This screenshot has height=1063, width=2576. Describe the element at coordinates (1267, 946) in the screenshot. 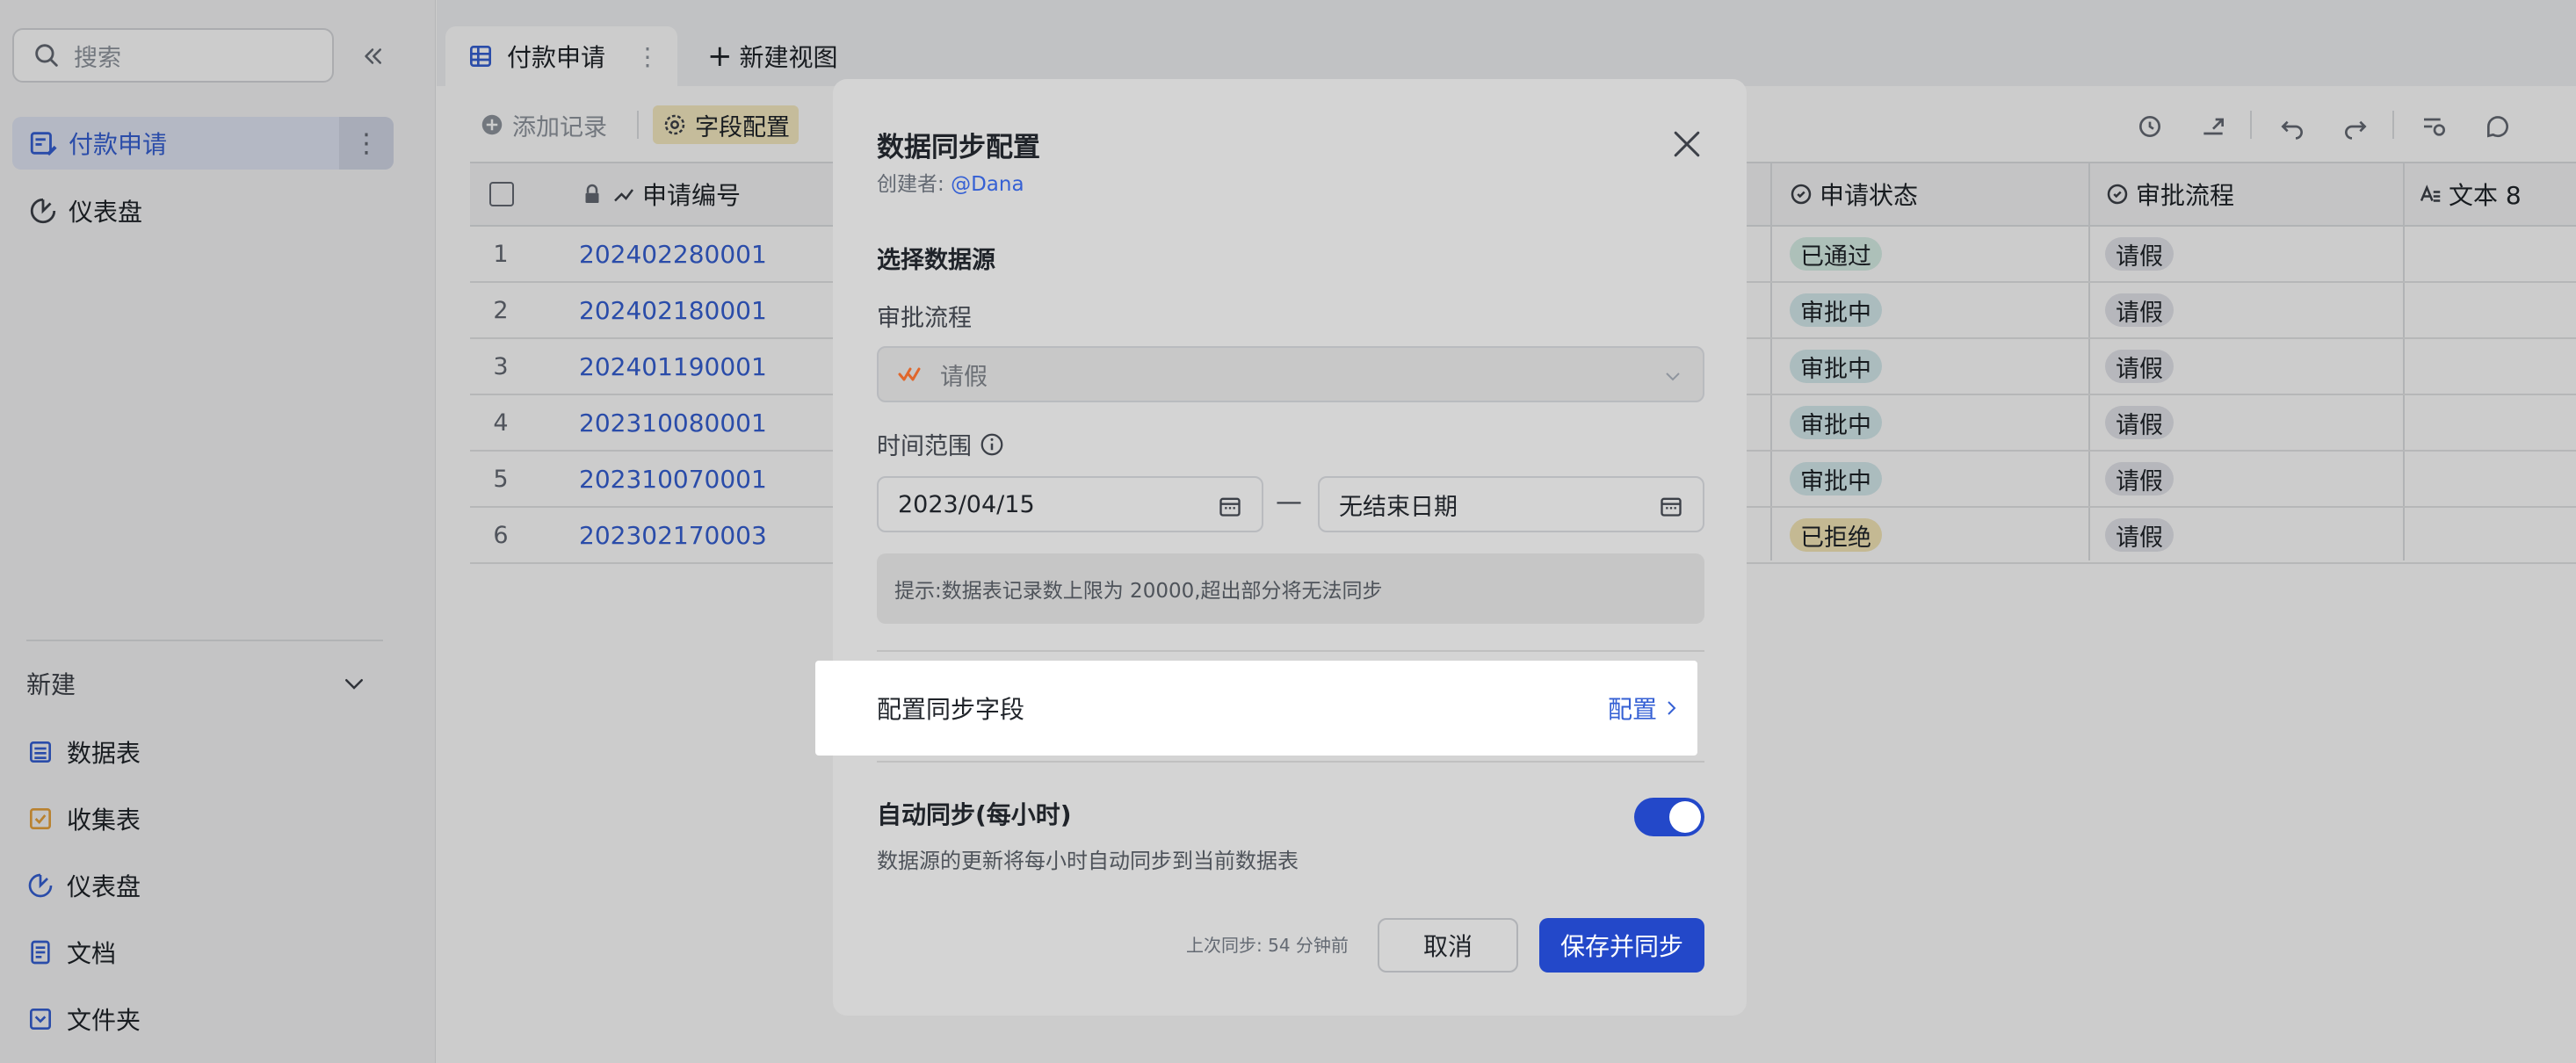

I see `last-sync-time: 上次同步: 54 分钟前` at that location.